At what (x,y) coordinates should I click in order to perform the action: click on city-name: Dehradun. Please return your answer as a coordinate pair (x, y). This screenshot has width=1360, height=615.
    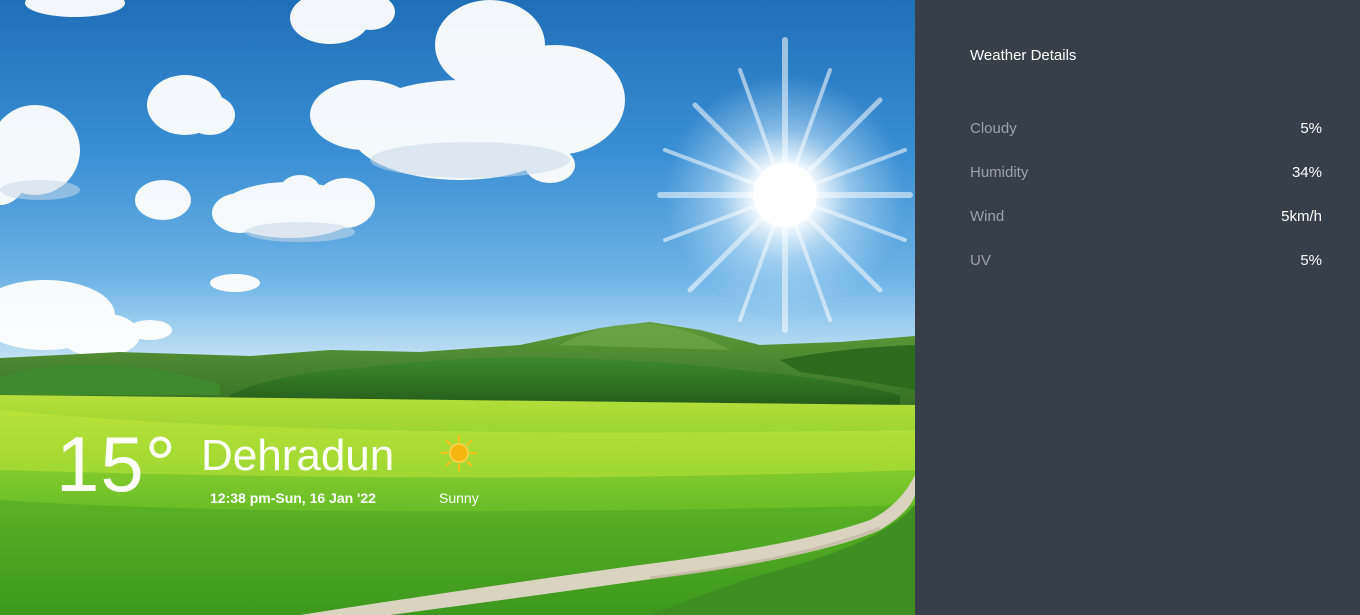
    Looking at the image, I should click on (298, 455).